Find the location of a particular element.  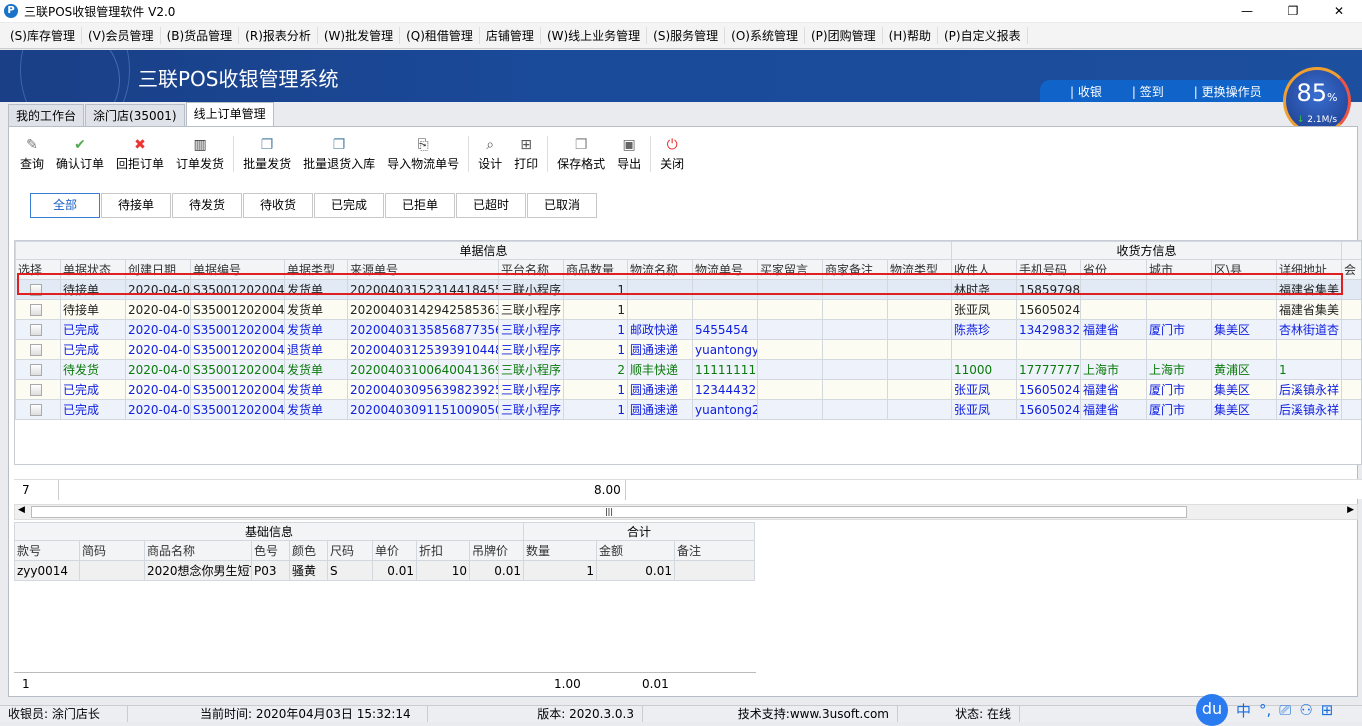

menu-item: (H)帮助 is located at coordinates (910, 35).